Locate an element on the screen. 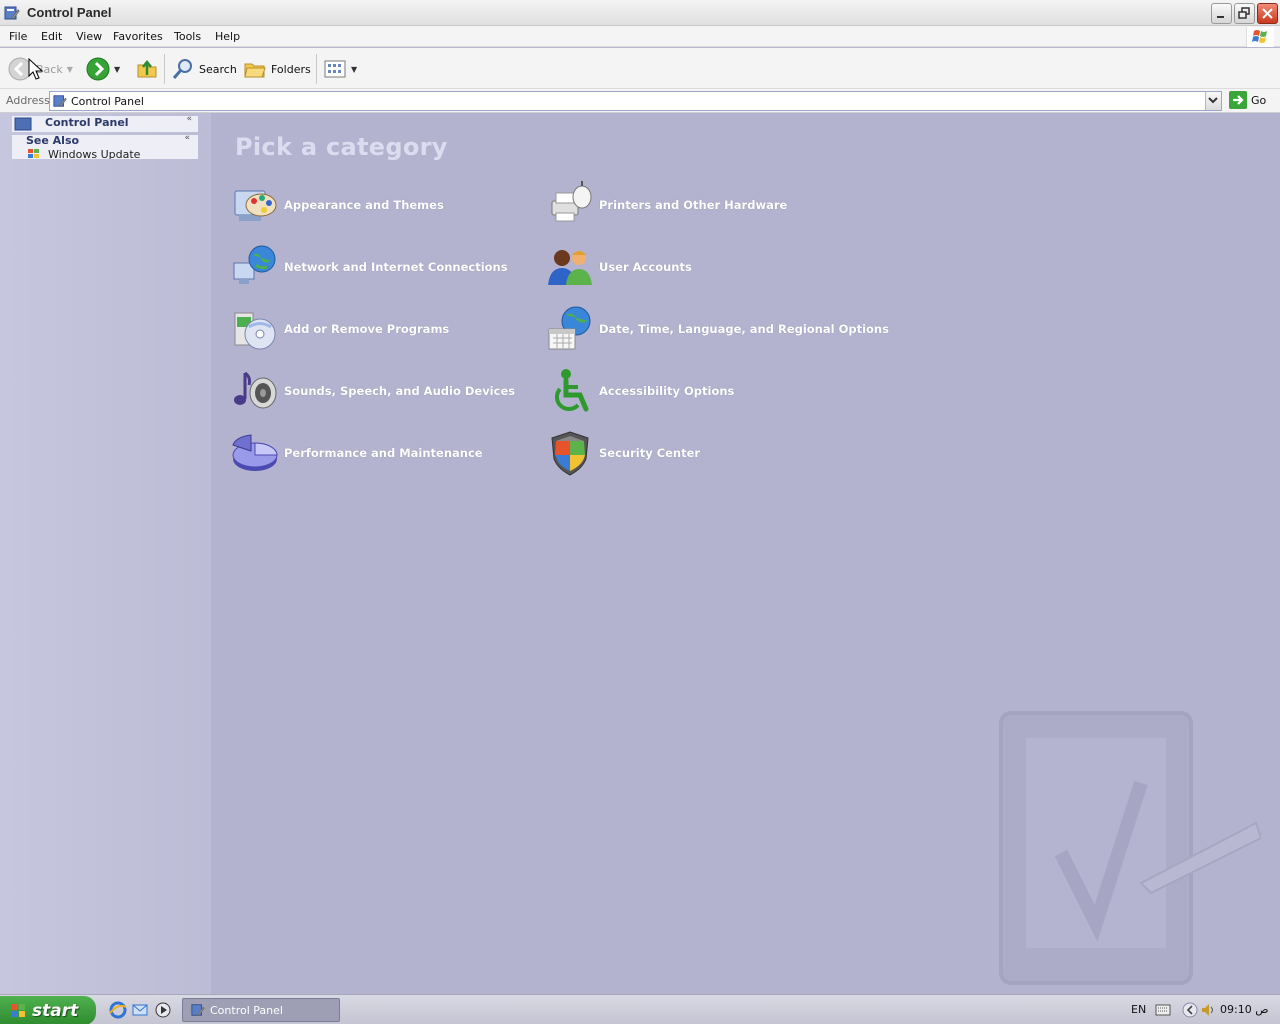 This screenshot has height=1024, width=1280. category-network-internet: Network and Internet Connections is located at coordinates (369, 267).